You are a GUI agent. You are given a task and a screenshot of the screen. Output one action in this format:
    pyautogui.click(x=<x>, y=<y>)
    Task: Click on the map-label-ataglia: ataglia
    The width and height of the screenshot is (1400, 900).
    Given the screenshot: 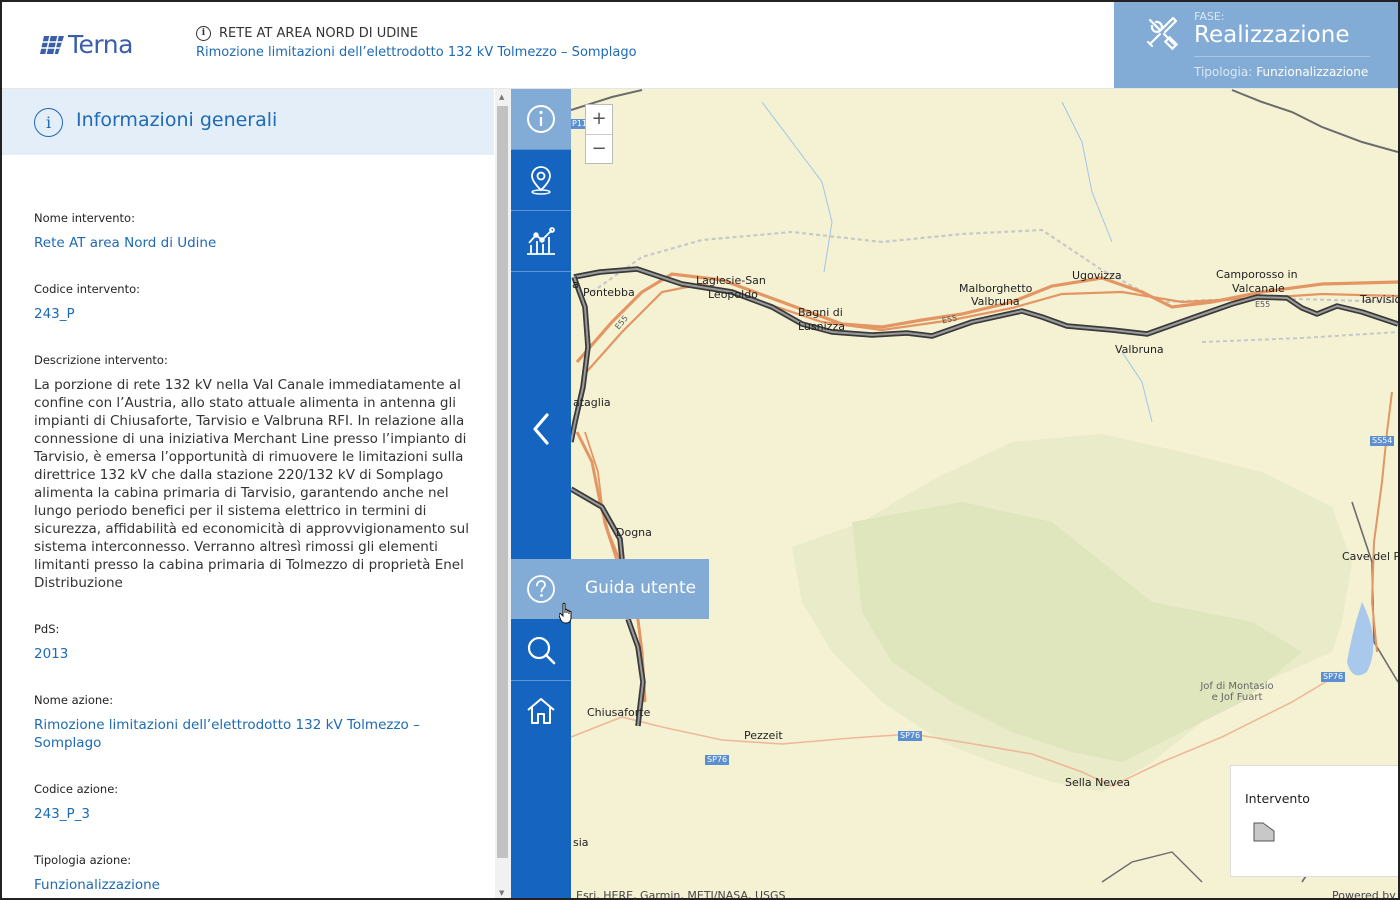 What is the action you would take?
    pyautogui.click(x=592, y=402)
    